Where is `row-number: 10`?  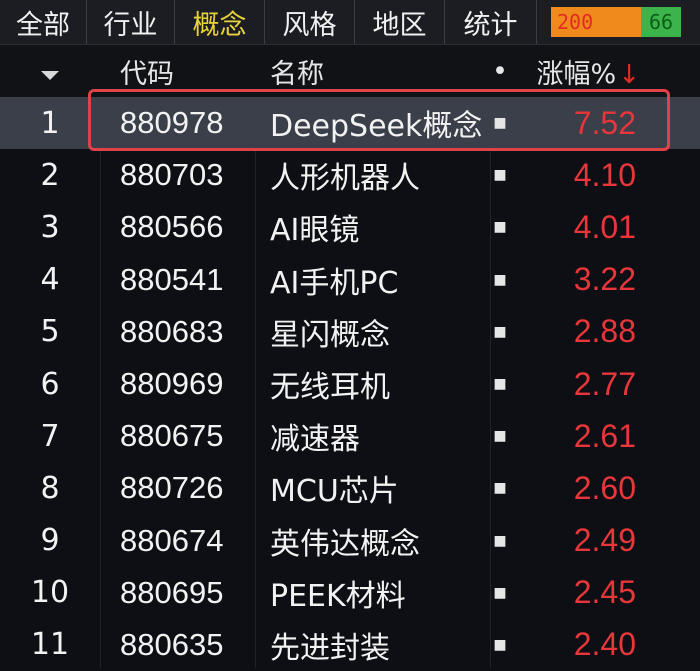 row-number: 10 is located at coordinates (50, 593).